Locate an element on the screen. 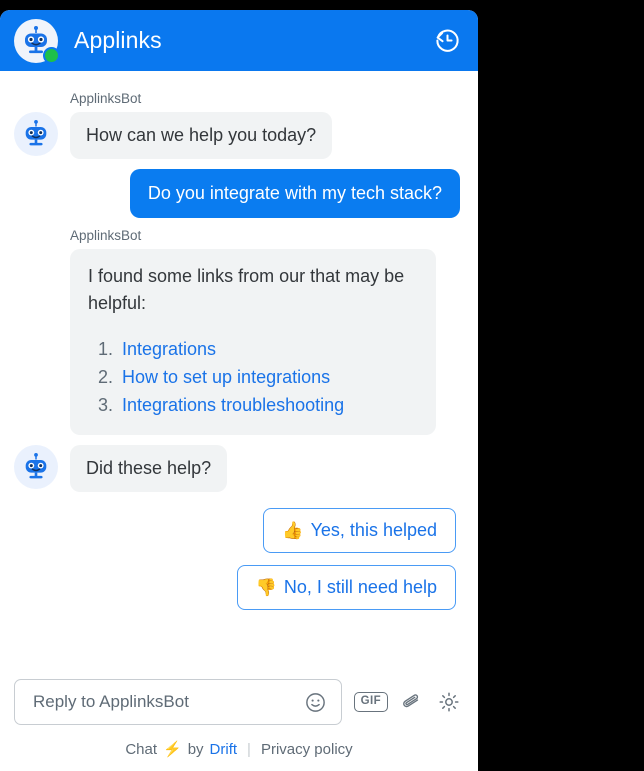 Image resolution: width=644 pixels, height=771 pixels. quick-reply-yes-button: 👍 Yes, this helped is located at coordinates (359, 530).